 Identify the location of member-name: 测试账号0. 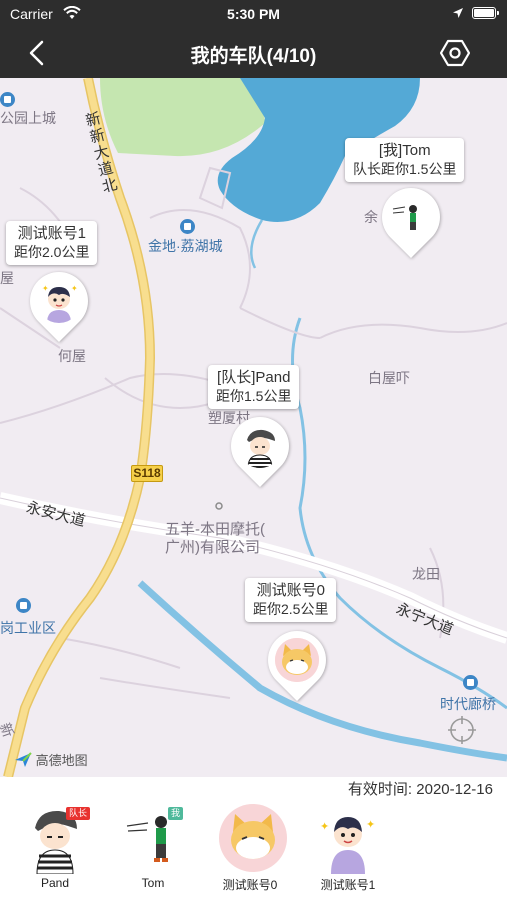
(250, 885).